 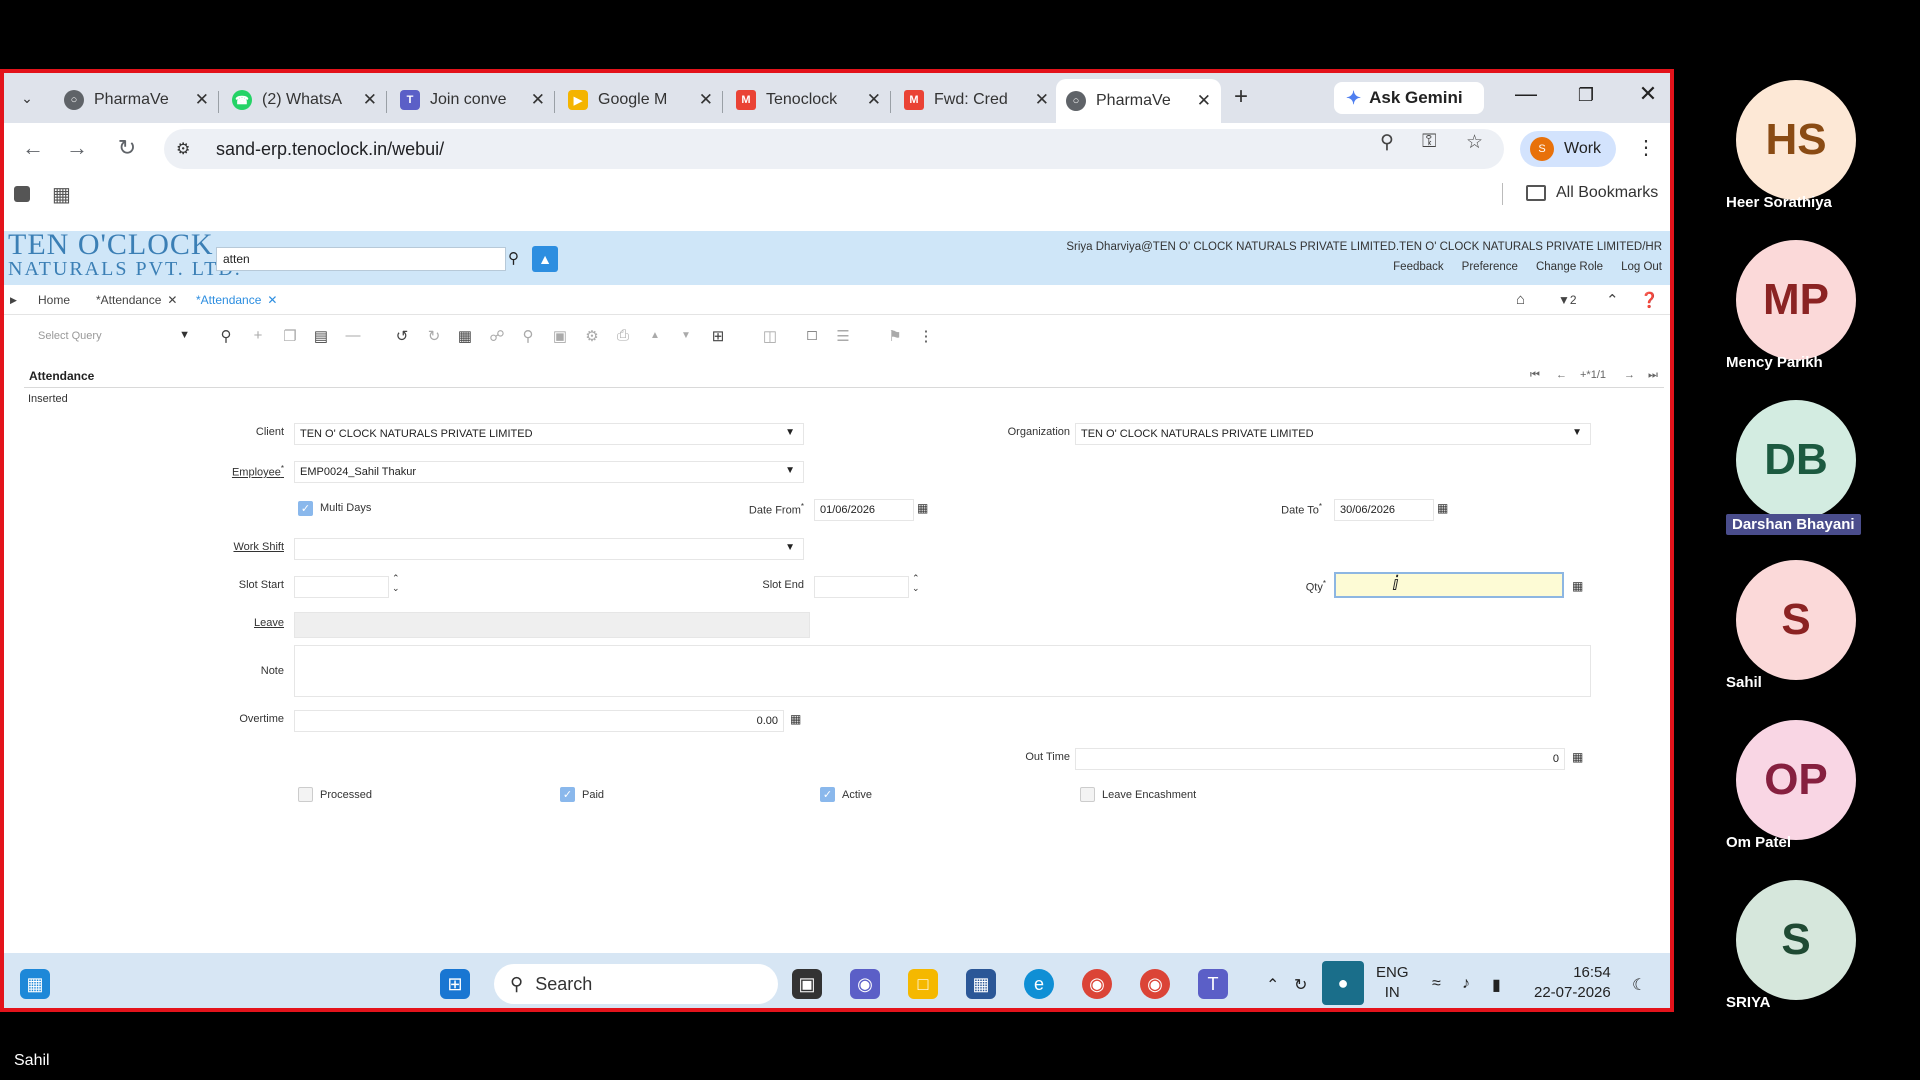 What do you see at coordinates (1387, 142) in the screenshot?
I see `zoom-icon: ⚲` at bounding box center [1387, 142].